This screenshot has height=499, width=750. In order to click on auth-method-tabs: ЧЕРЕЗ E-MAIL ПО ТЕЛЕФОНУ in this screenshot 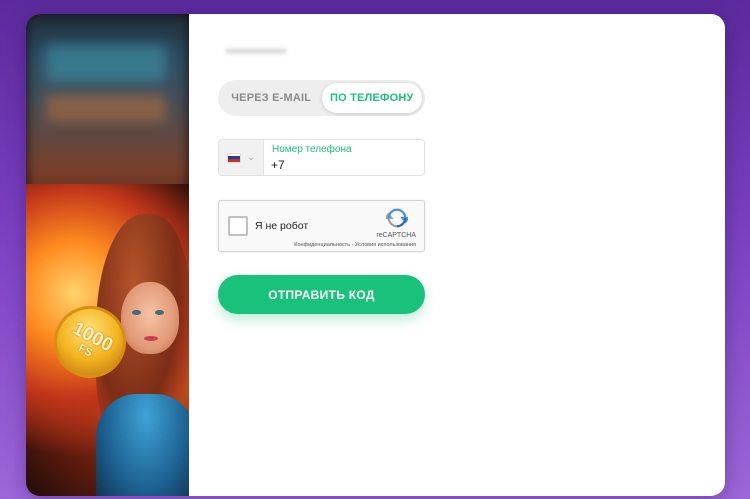, I will do `click(321, 98)`.